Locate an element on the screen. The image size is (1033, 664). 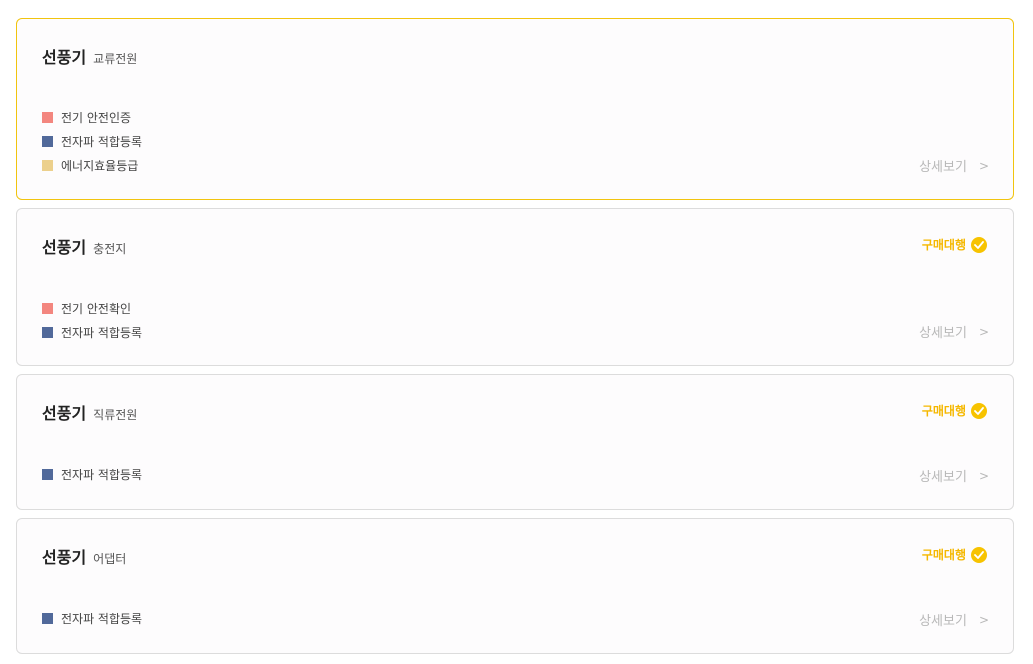
card-title: 선풍기 충전지 is located at coordinates (84, 246).